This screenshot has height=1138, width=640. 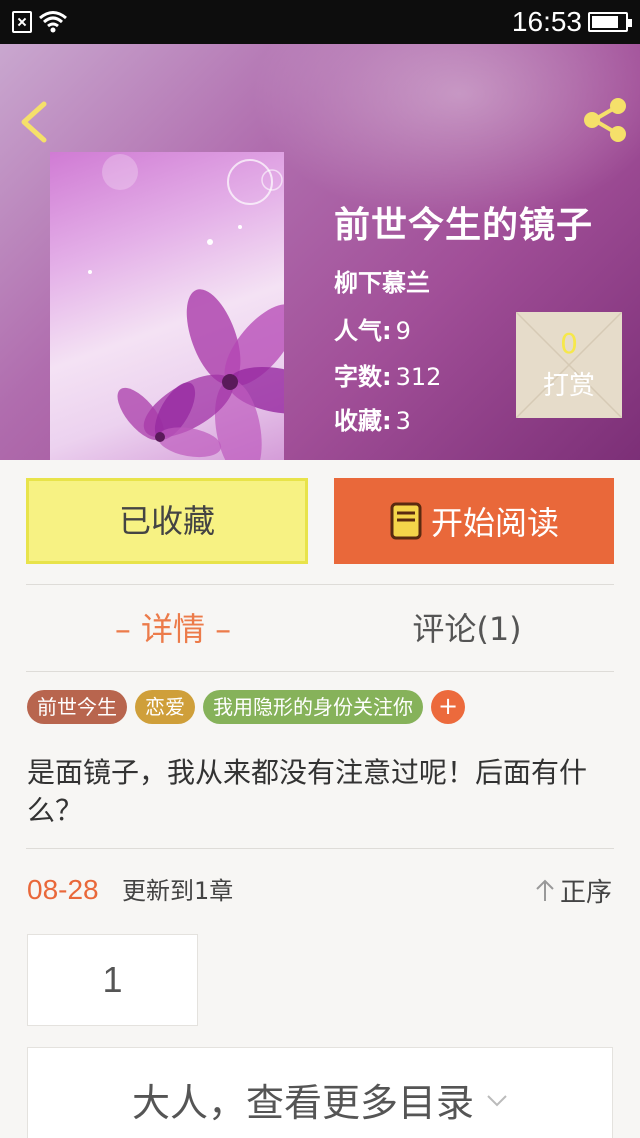 What do you see at coordinates (497, 1101) in the screenshot?
I see `chevron-down-icon` at bounding box center [497, 1101].